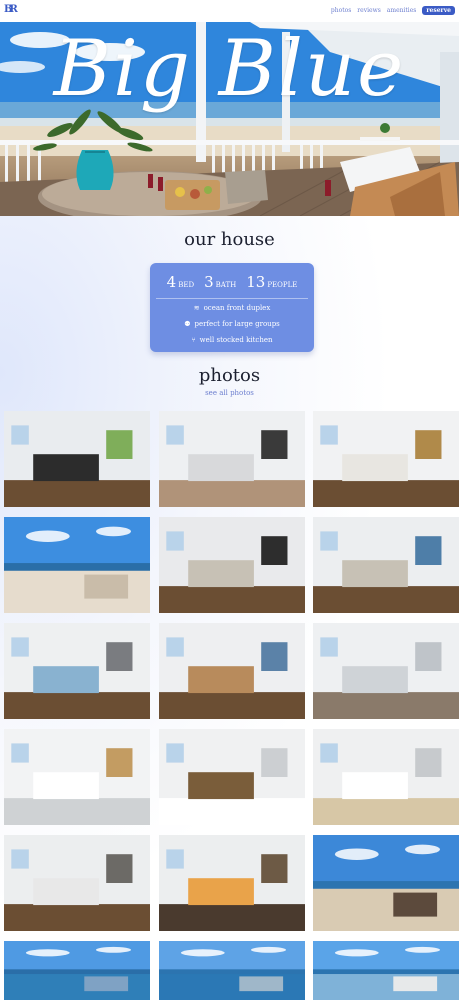 The height and width of the screenshot is (1000, 459). Describe the element at coordinates (187, 324) in the screenshot. I see `group-icon: ⚉` at that location.